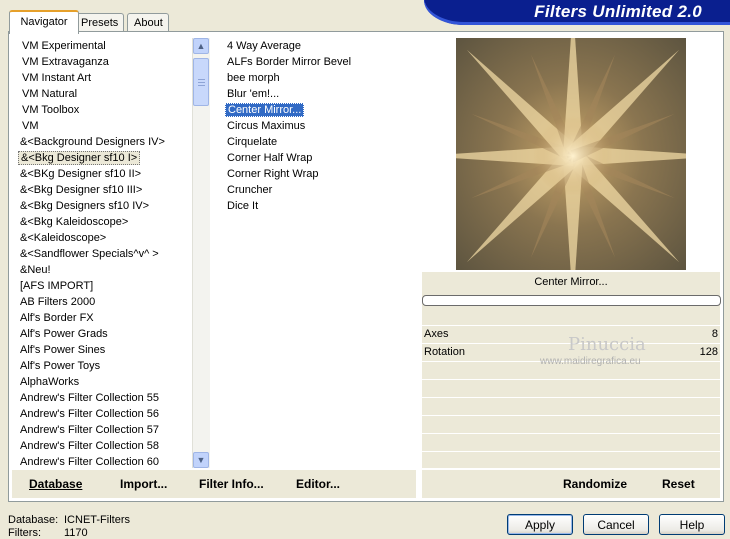 The height and width of the screenshot is (539, 730). What do you see at coordinates (320, 158) in the screenshot?
I see `filter-item: Corner Half Wrap` at bounding box center [320, 158].